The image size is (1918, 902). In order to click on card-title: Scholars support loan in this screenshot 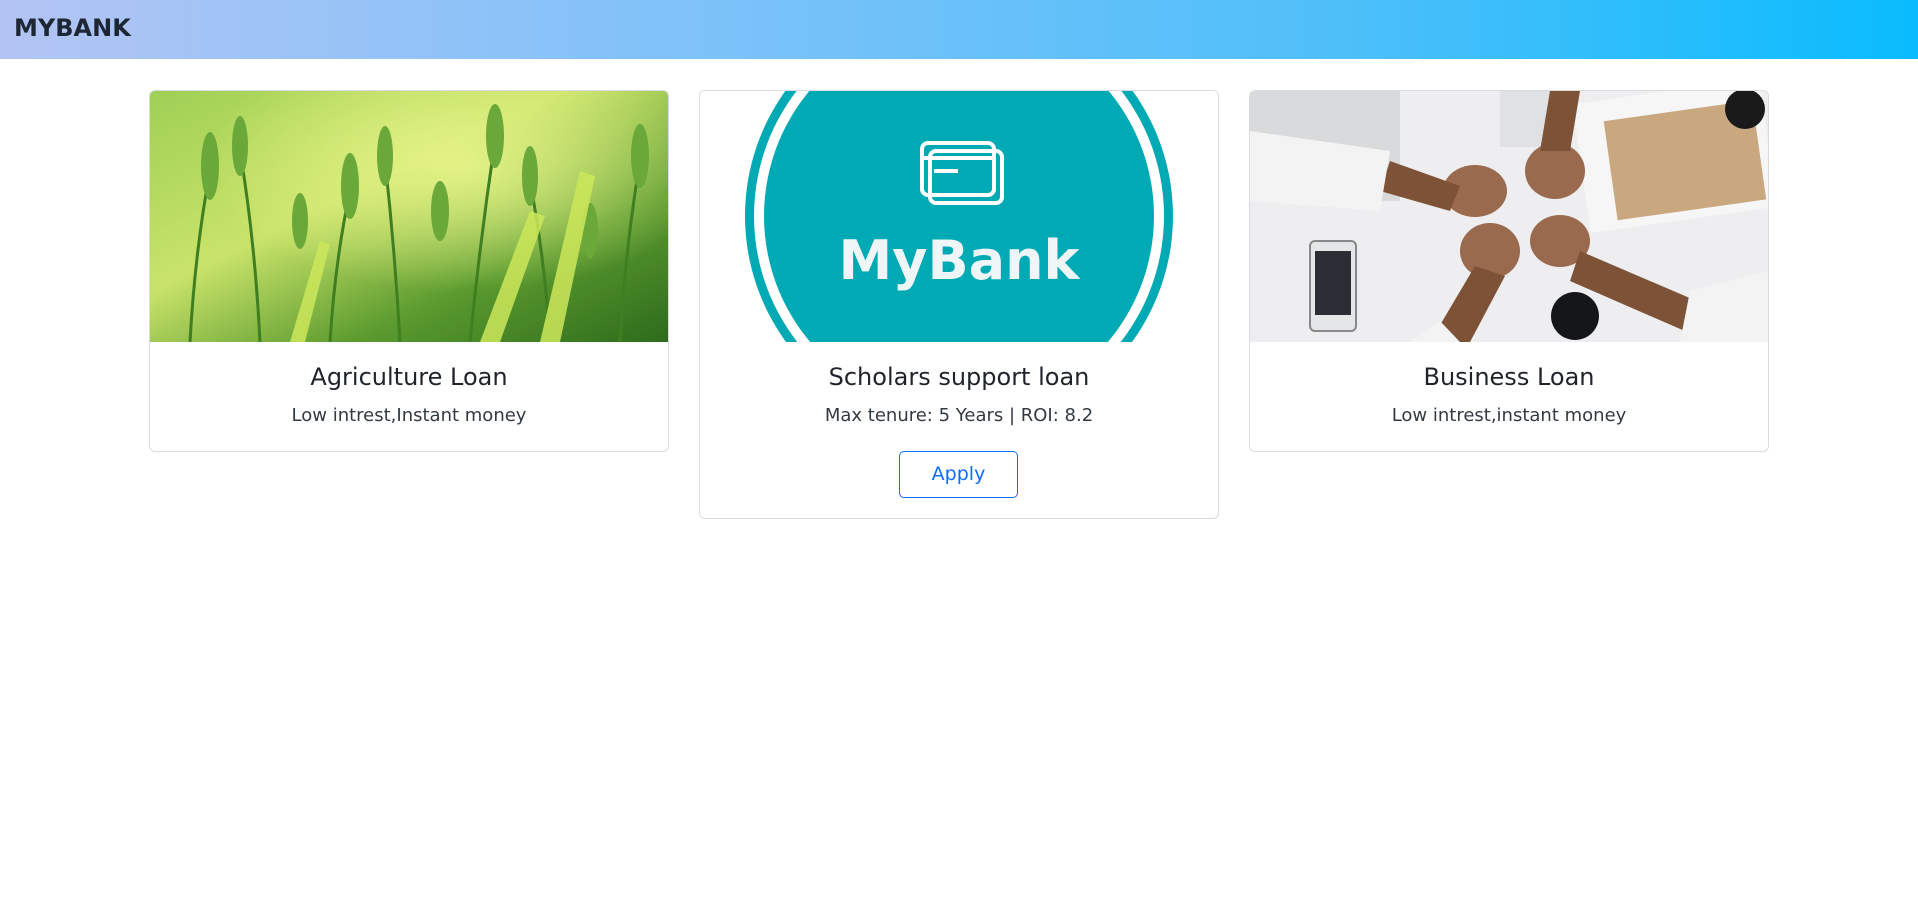, I will do `click(959, 377)`.